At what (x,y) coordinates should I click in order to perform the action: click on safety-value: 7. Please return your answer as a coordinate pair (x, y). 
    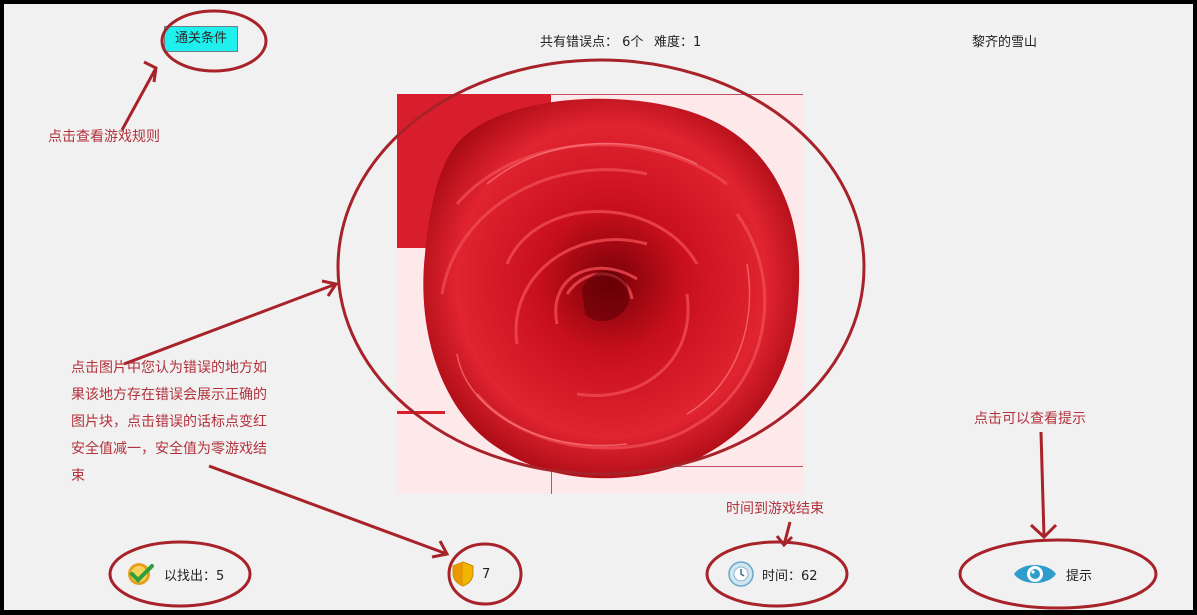
    Looking at the image, I should click on (486, 574).